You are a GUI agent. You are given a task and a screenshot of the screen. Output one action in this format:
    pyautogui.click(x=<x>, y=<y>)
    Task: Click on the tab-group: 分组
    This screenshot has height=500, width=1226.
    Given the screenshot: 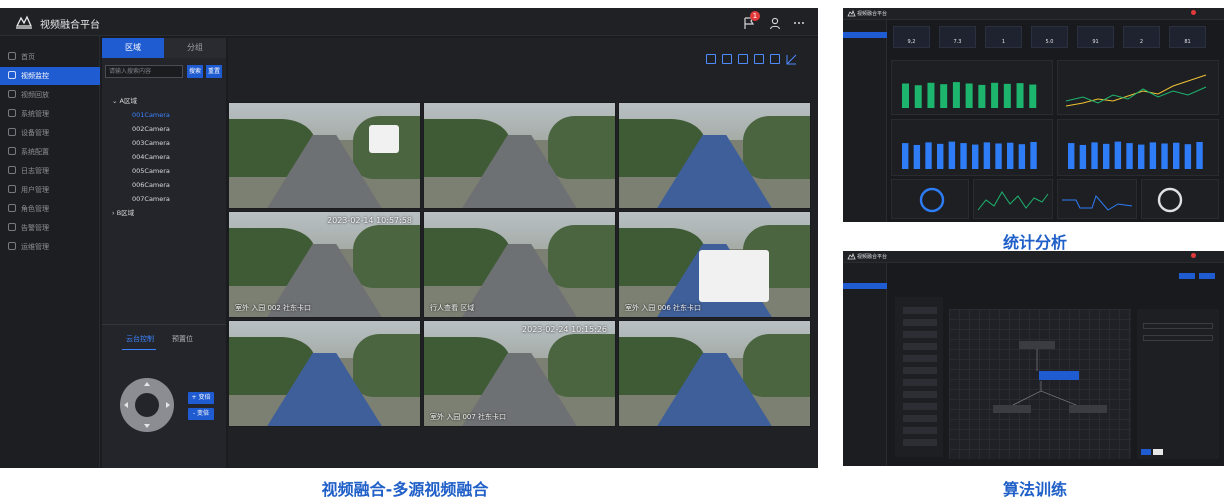 What is the action you would take?
    pyautogui.click(x=195, y=48)
    